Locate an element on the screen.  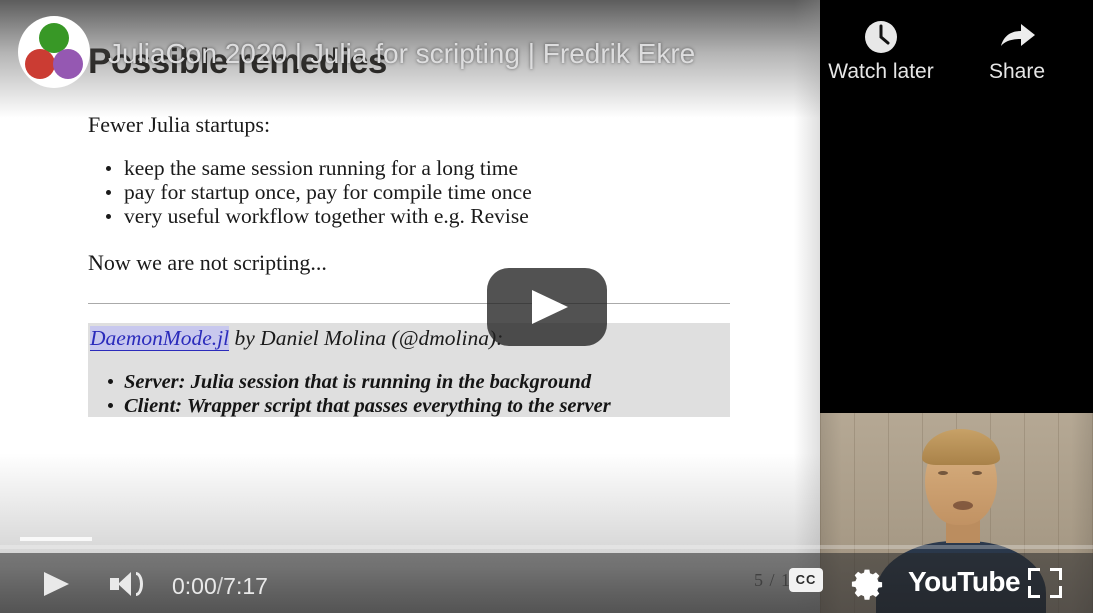
captions-button: CC is located at coordinates (806, 580).